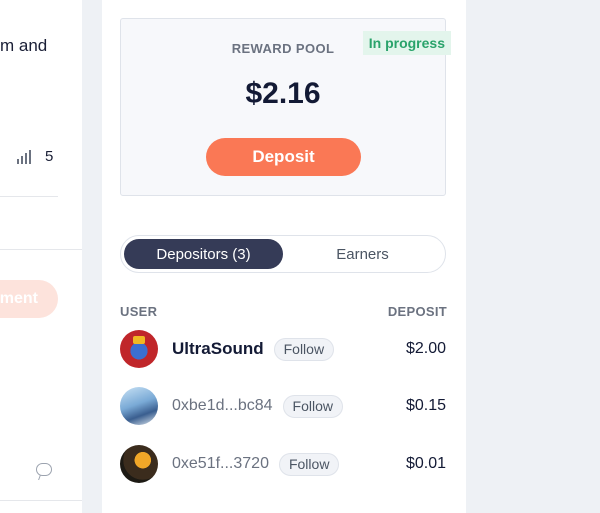 The width and height of the screenshot is (600, 513). What do you see at coordinates (425, 348) in the screenshot?
I see `deposit-value: $2.00` at bounding box center [425, 348].